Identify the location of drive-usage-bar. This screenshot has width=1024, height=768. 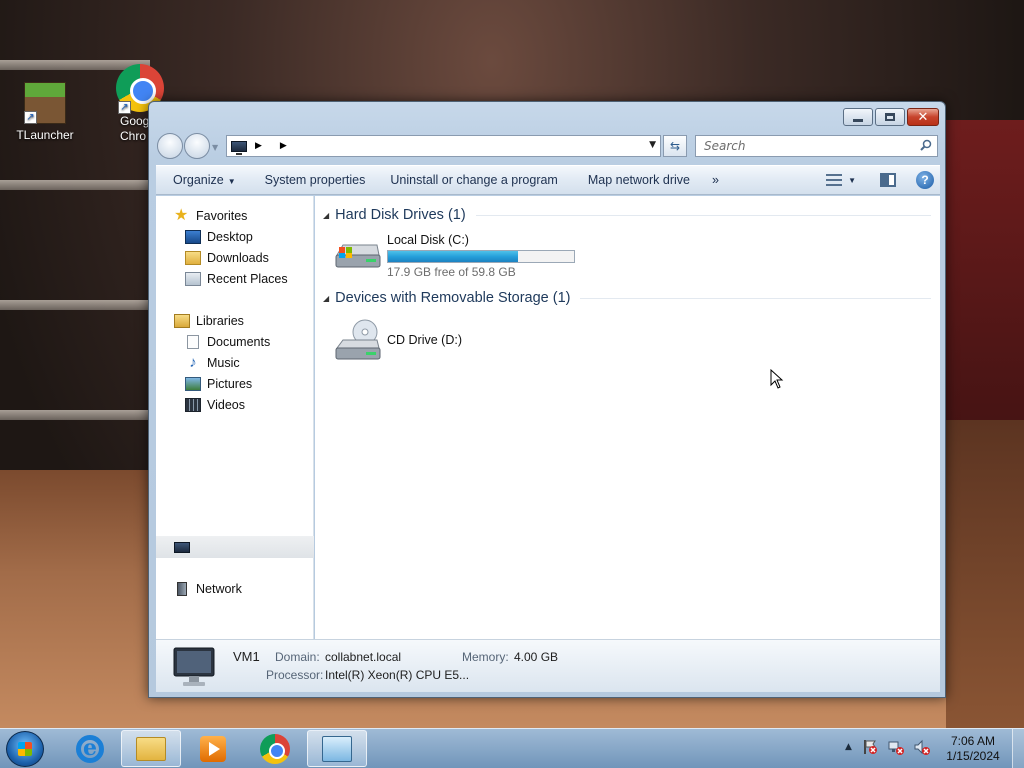
(481, 256).